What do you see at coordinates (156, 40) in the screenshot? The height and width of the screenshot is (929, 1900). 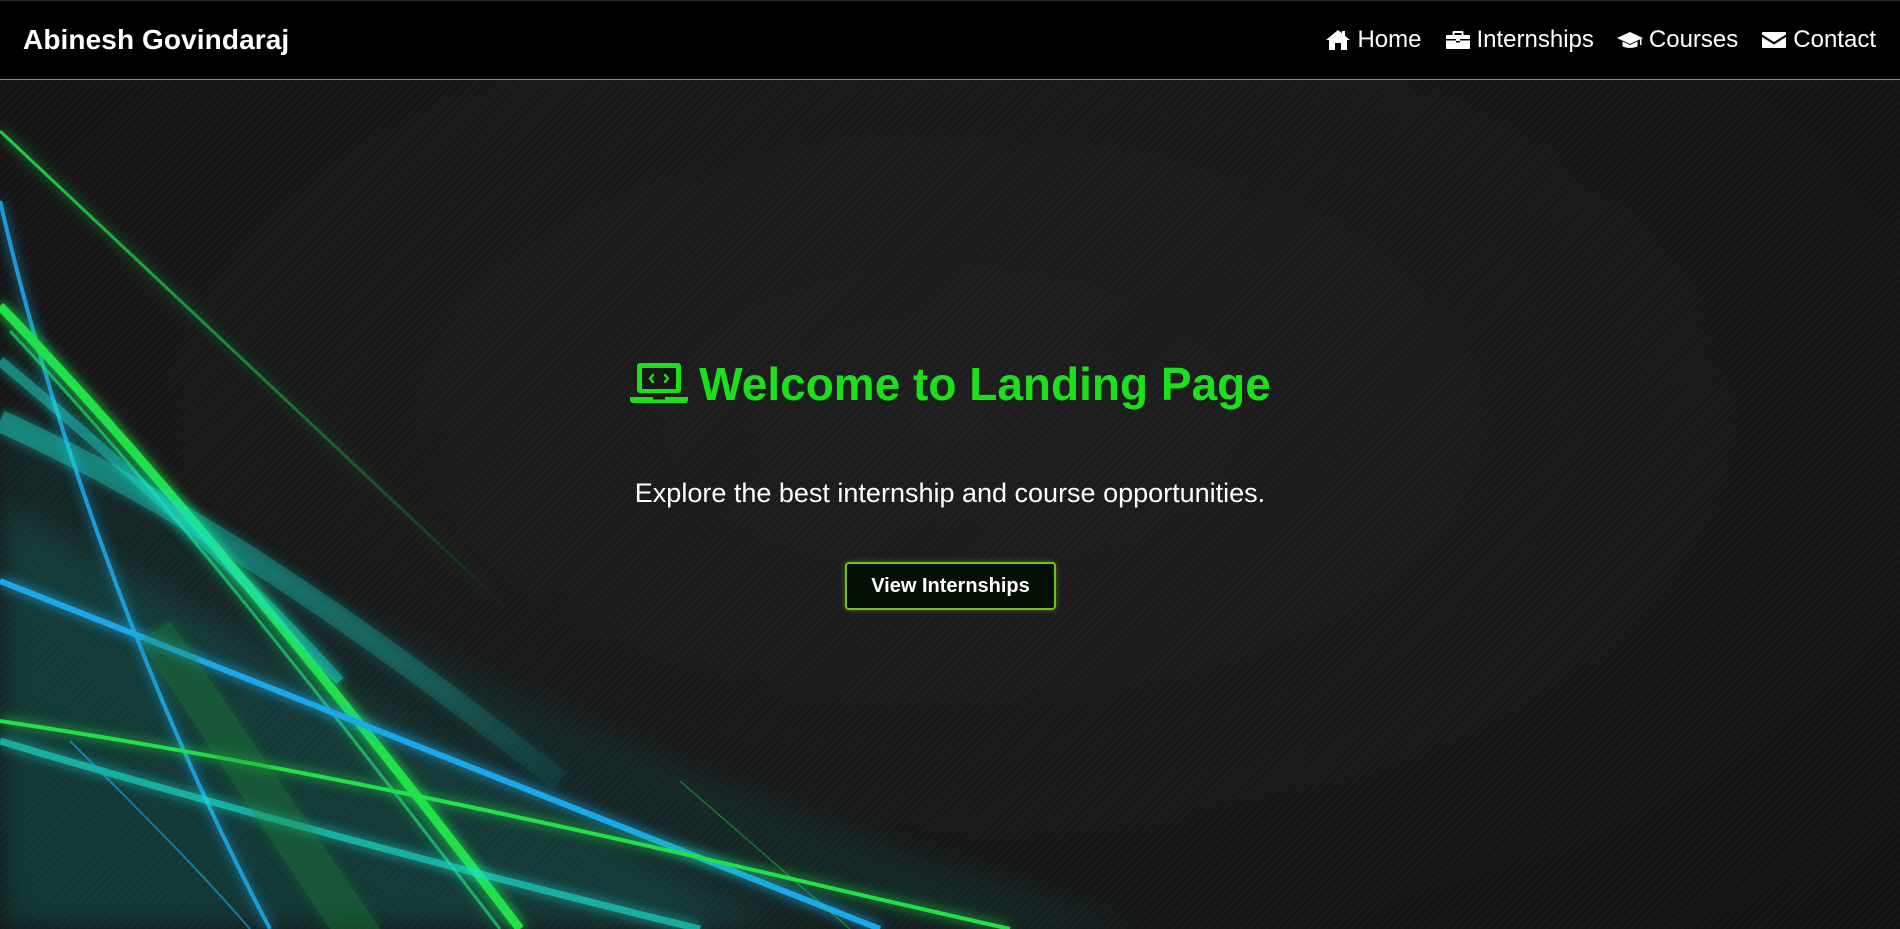 I see `brand-name: Abinesh Govindaraj` at bounding box center [156, 40].